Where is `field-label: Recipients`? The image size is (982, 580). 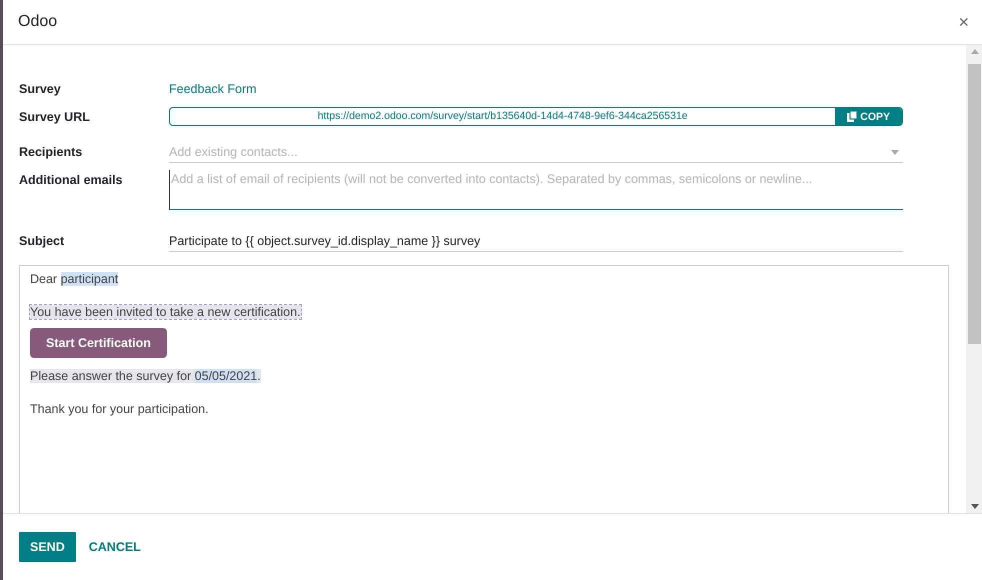
field-label: Recipients is located at coordinates (51, 151).